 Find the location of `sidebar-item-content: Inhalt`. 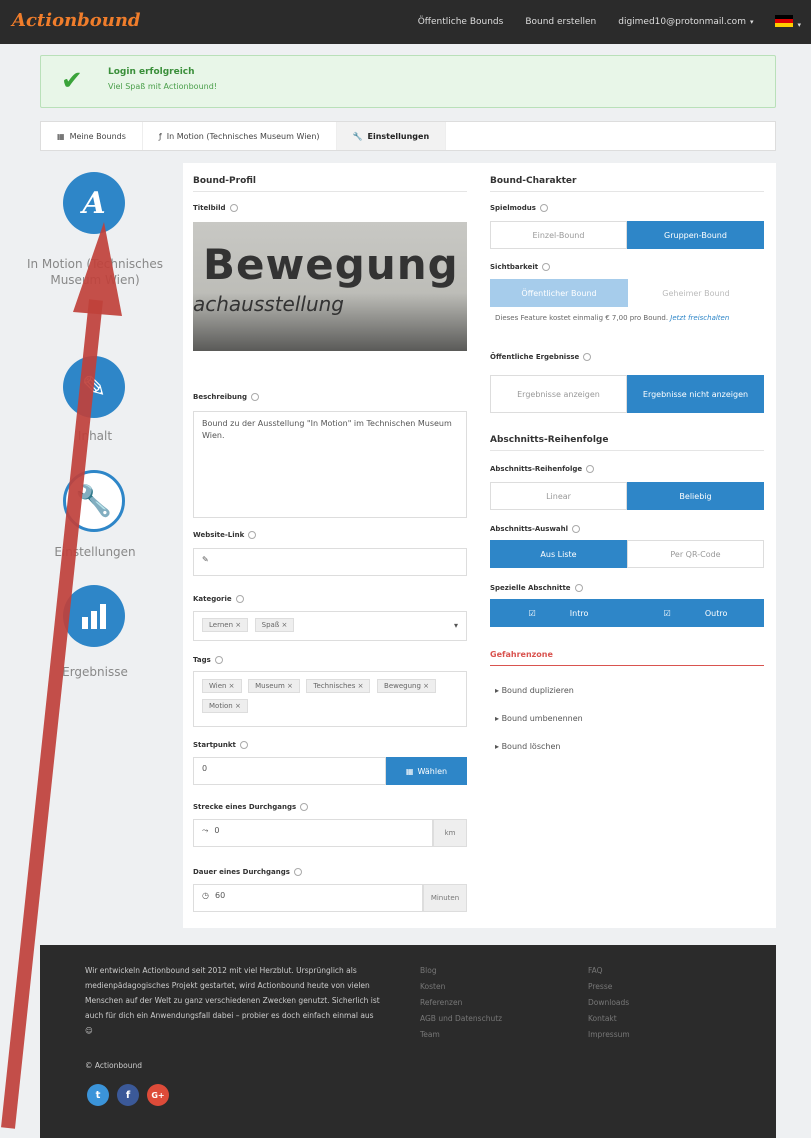

sidebar-item-content: Inhalt is located at coordinates (95, 436).